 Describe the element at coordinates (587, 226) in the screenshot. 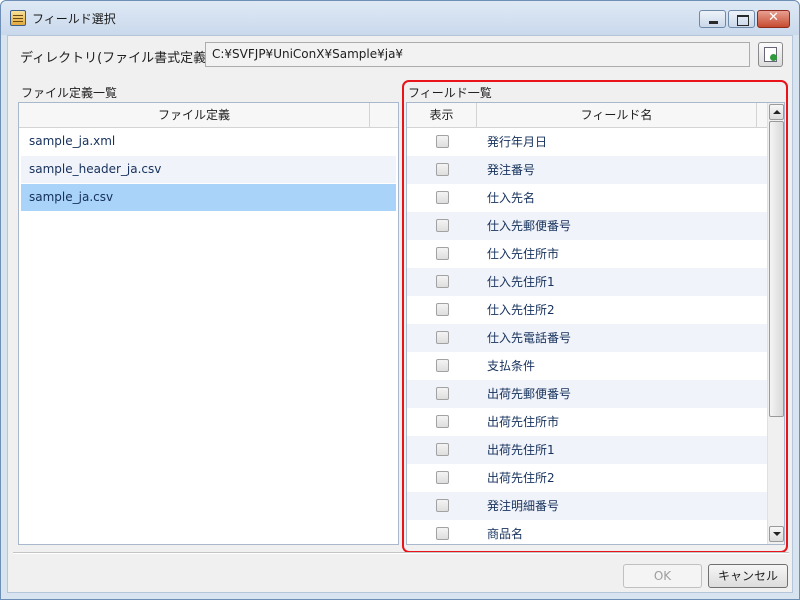

I see `field-row: 仕入先郵便番号` at that location.